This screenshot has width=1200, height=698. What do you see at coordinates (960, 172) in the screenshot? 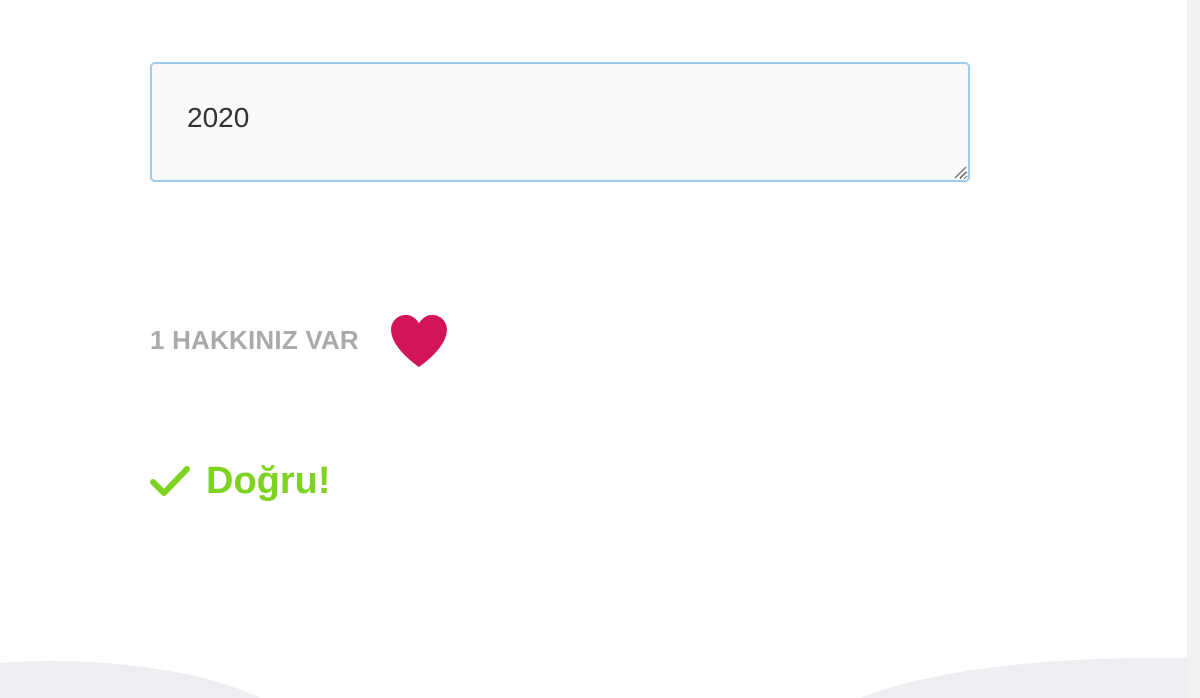
I see `resize-grip-icon` at bounding box center [960, 172].